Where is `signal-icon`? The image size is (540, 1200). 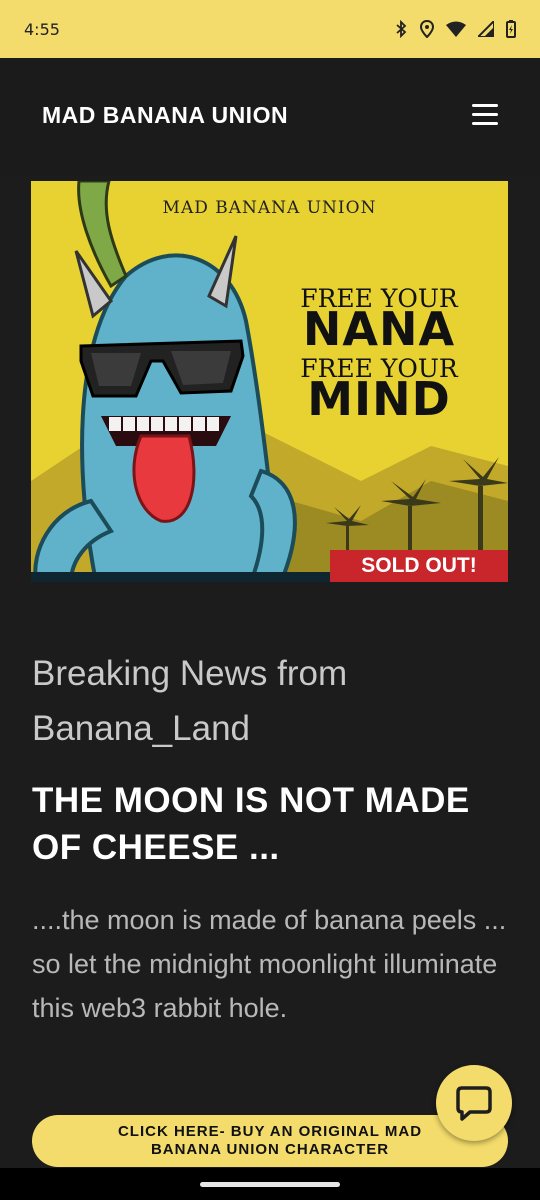
signal-icon is located at coordinates (486, 29).